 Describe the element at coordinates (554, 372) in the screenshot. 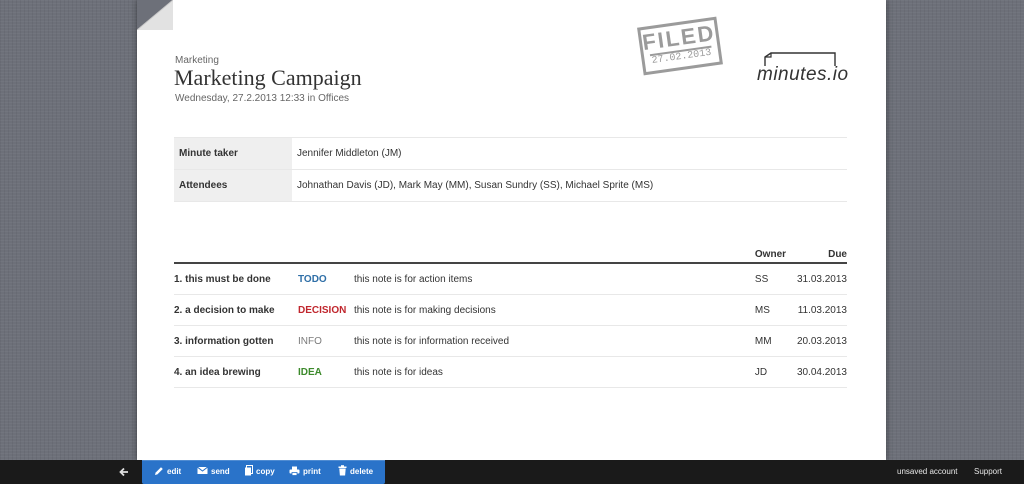

I see `item-note: this note is for ideas` at that location.